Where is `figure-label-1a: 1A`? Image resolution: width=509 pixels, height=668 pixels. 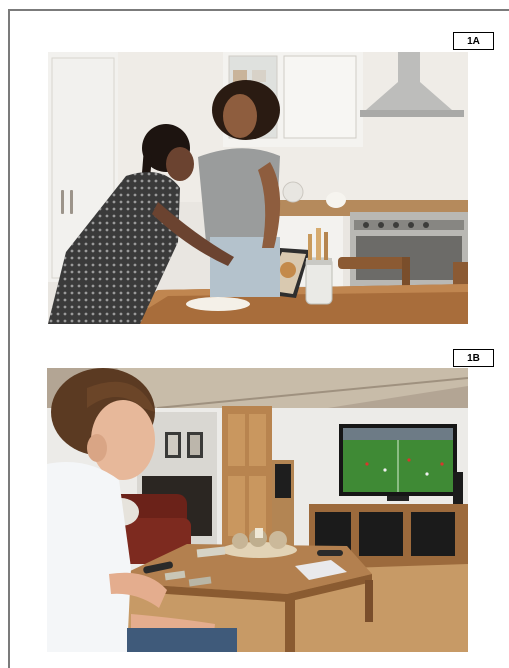 figure-label-1a: 1A is located at coordinates (473, 41).